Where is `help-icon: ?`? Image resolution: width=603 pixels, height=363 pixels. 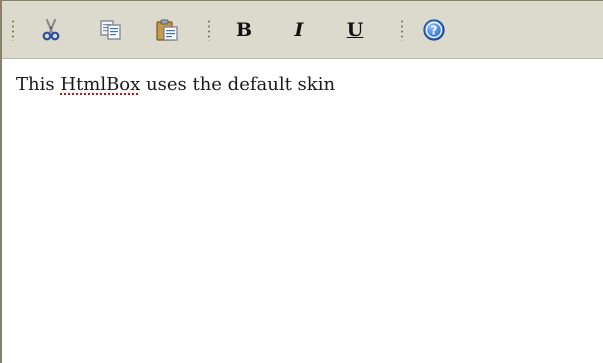 help-icon: ? is located at coordinates (434, 30).